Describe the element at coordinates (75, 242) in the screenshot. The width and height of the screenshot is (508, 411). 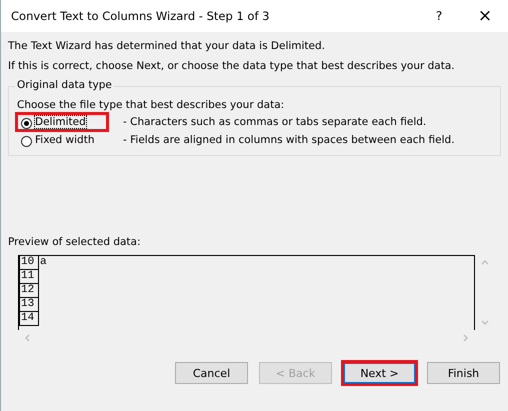
I see `preview-label: Preview of selected data:` at that location.